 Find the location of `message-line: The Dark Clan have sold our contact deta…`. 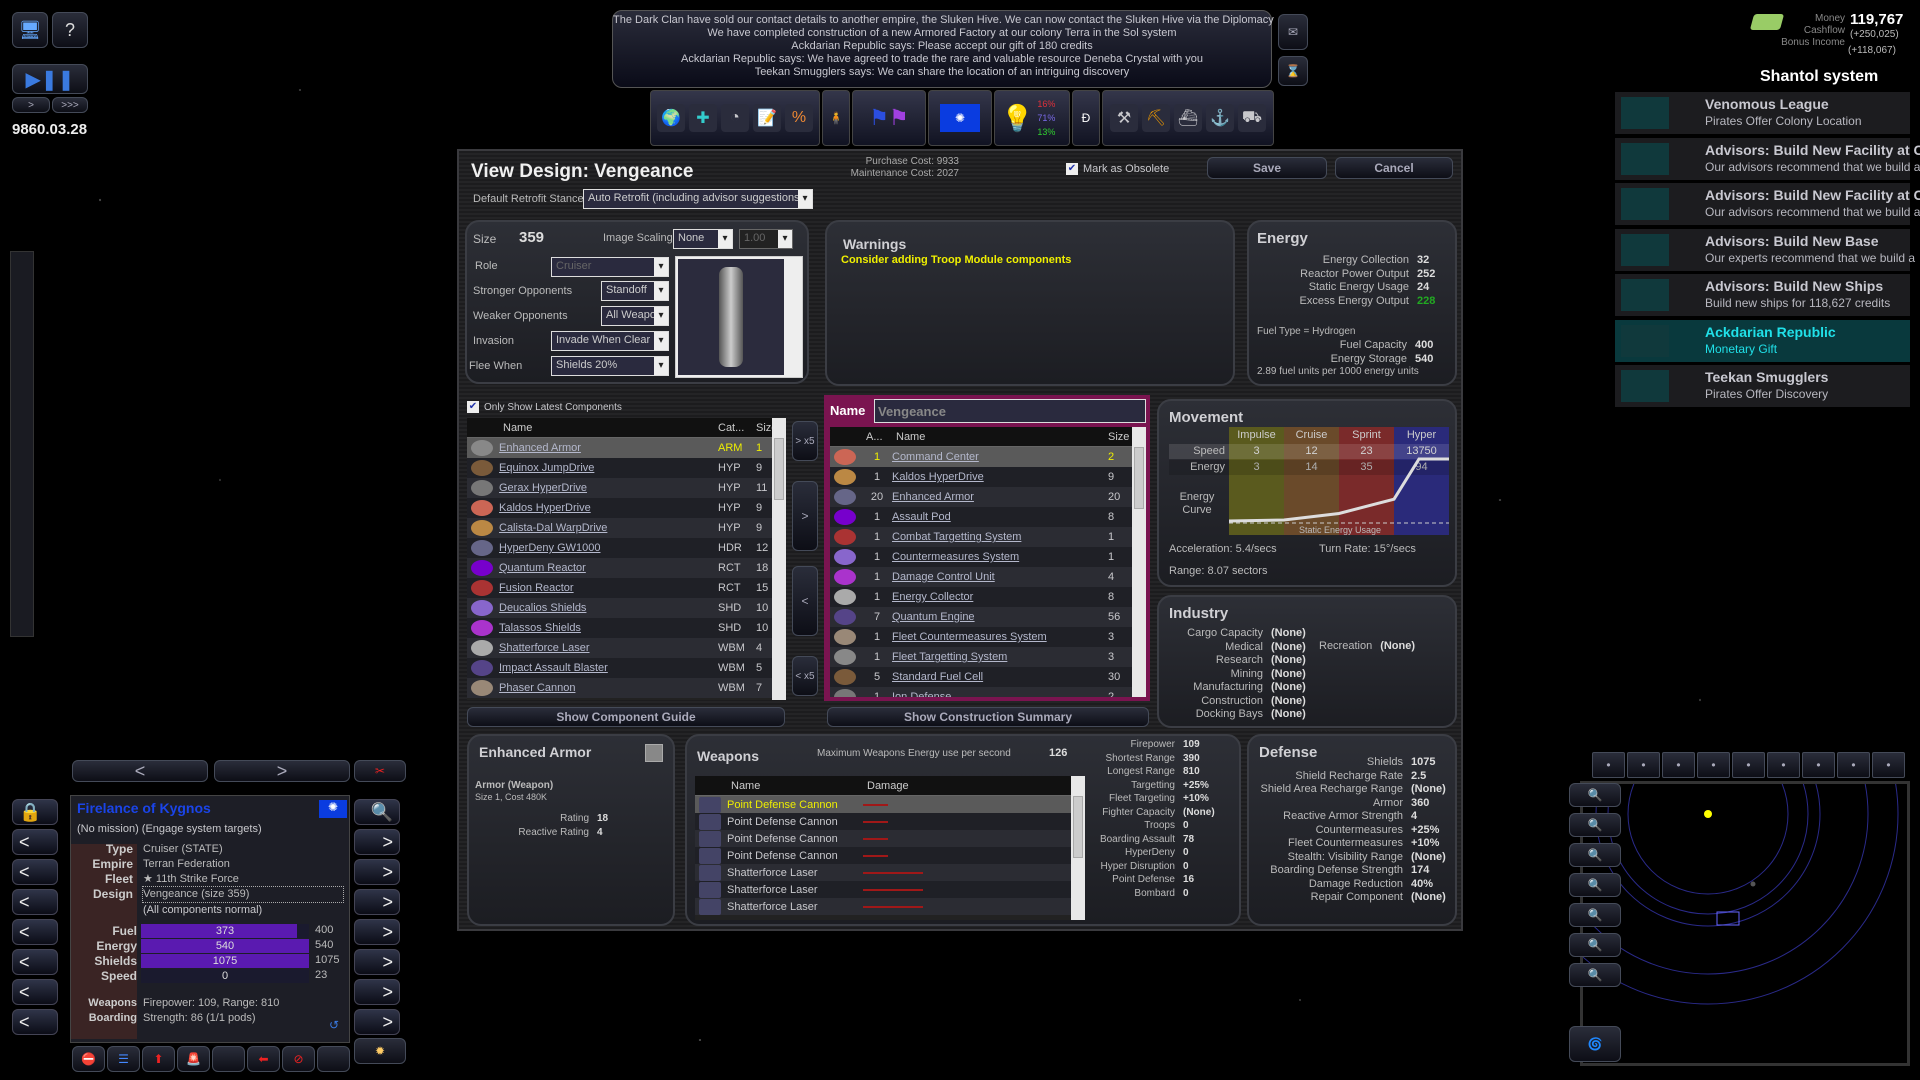

message-line: The Dark Clan have sold our contact deta… is located at coordinates (943, 20).